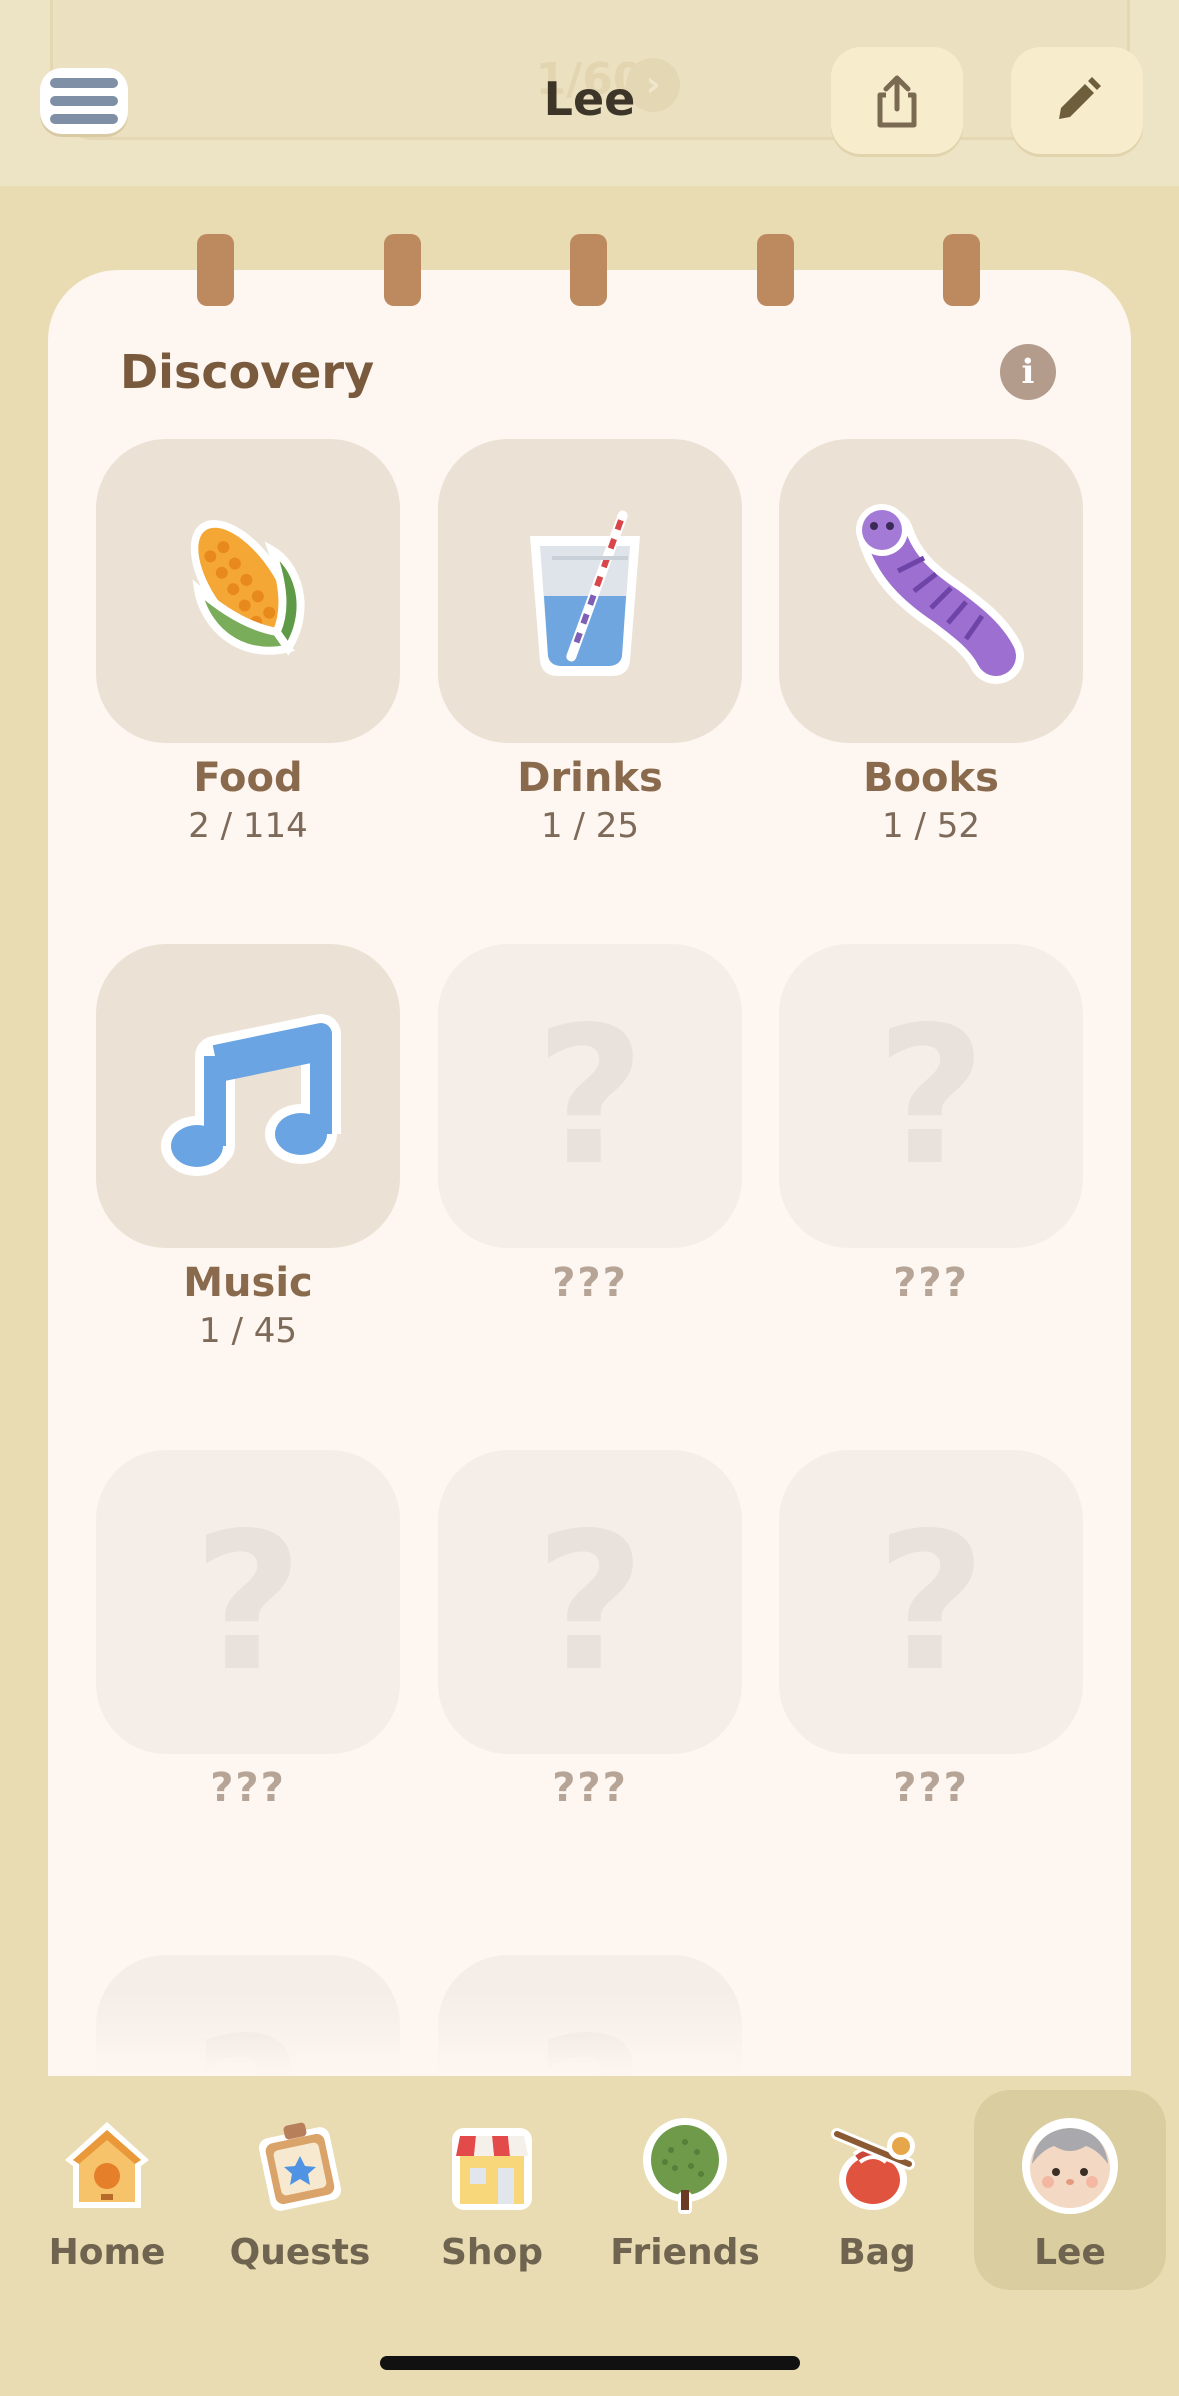 The width and height of the screenshot is (1179, 2396). I want to click on info-button: i, so click(1028, 372).